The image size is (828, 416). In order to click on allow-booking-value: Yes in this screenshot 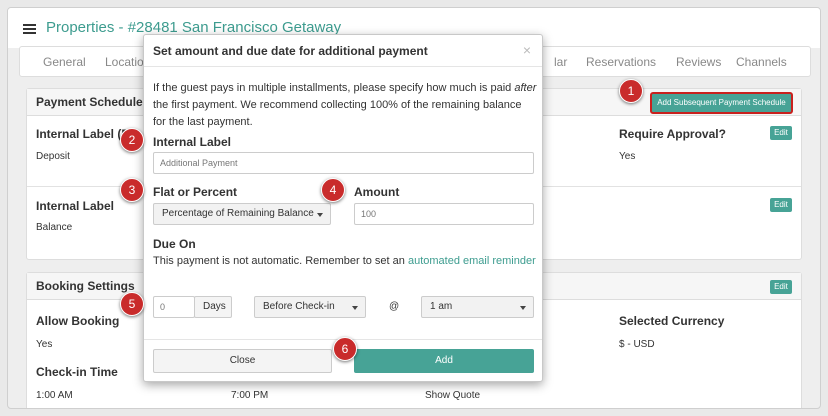, I will do `click(44, 344)`.